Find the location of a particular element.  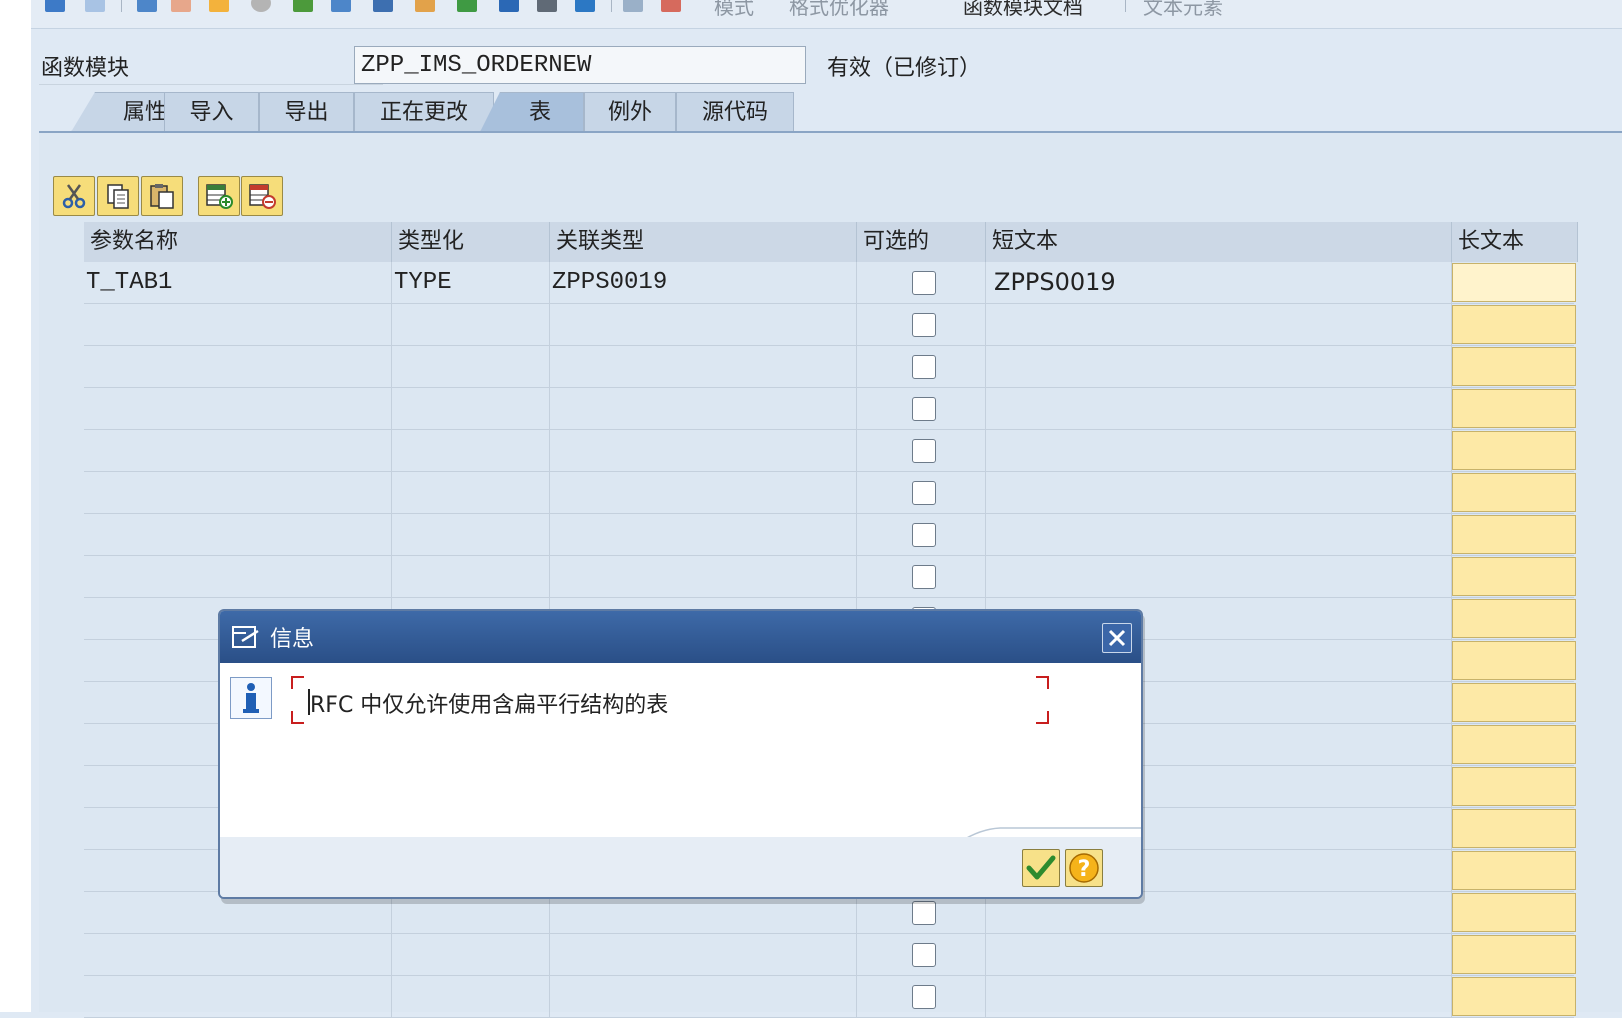

tab-export: 导出 is located at coordinates (306, 112).